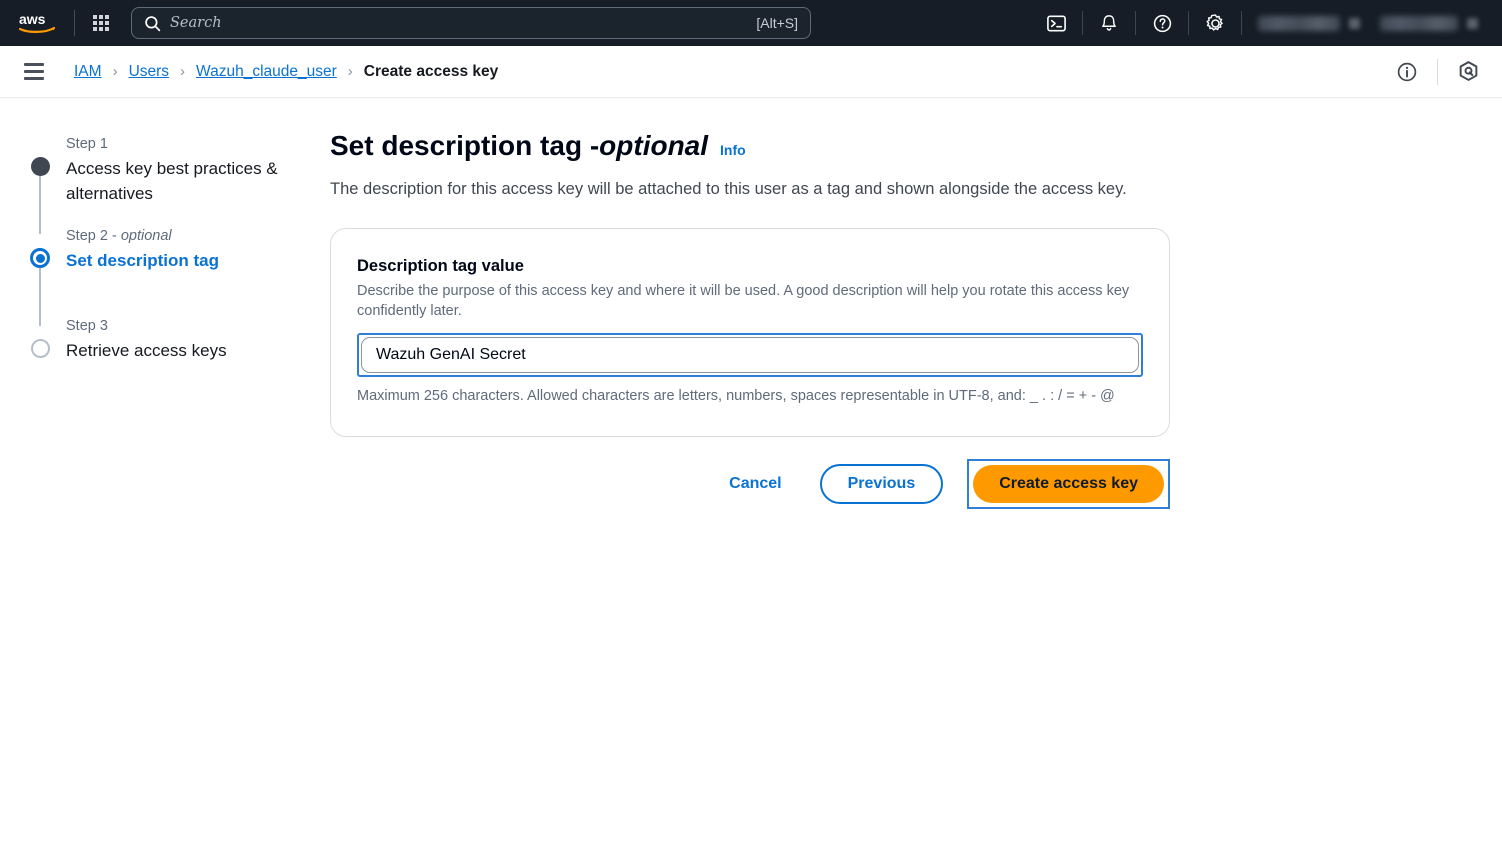 The width and height of the screenshot is (1502, 860). What do you see at coordinates (198, 181) in the screenshot?
I see `stepper-step-1-title: Access key best practices & alternatives` at bounding box center [198, 181].